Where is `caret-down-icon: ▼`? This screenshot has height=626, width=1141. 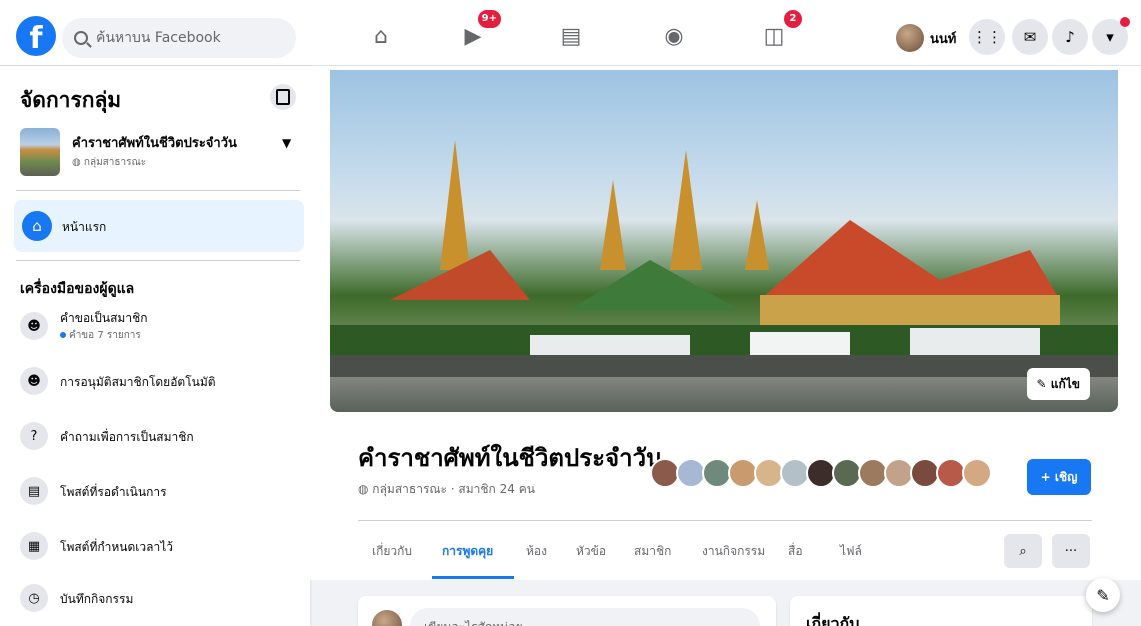
caret-down-icon: ▼ is located at coordinates (286, 143).